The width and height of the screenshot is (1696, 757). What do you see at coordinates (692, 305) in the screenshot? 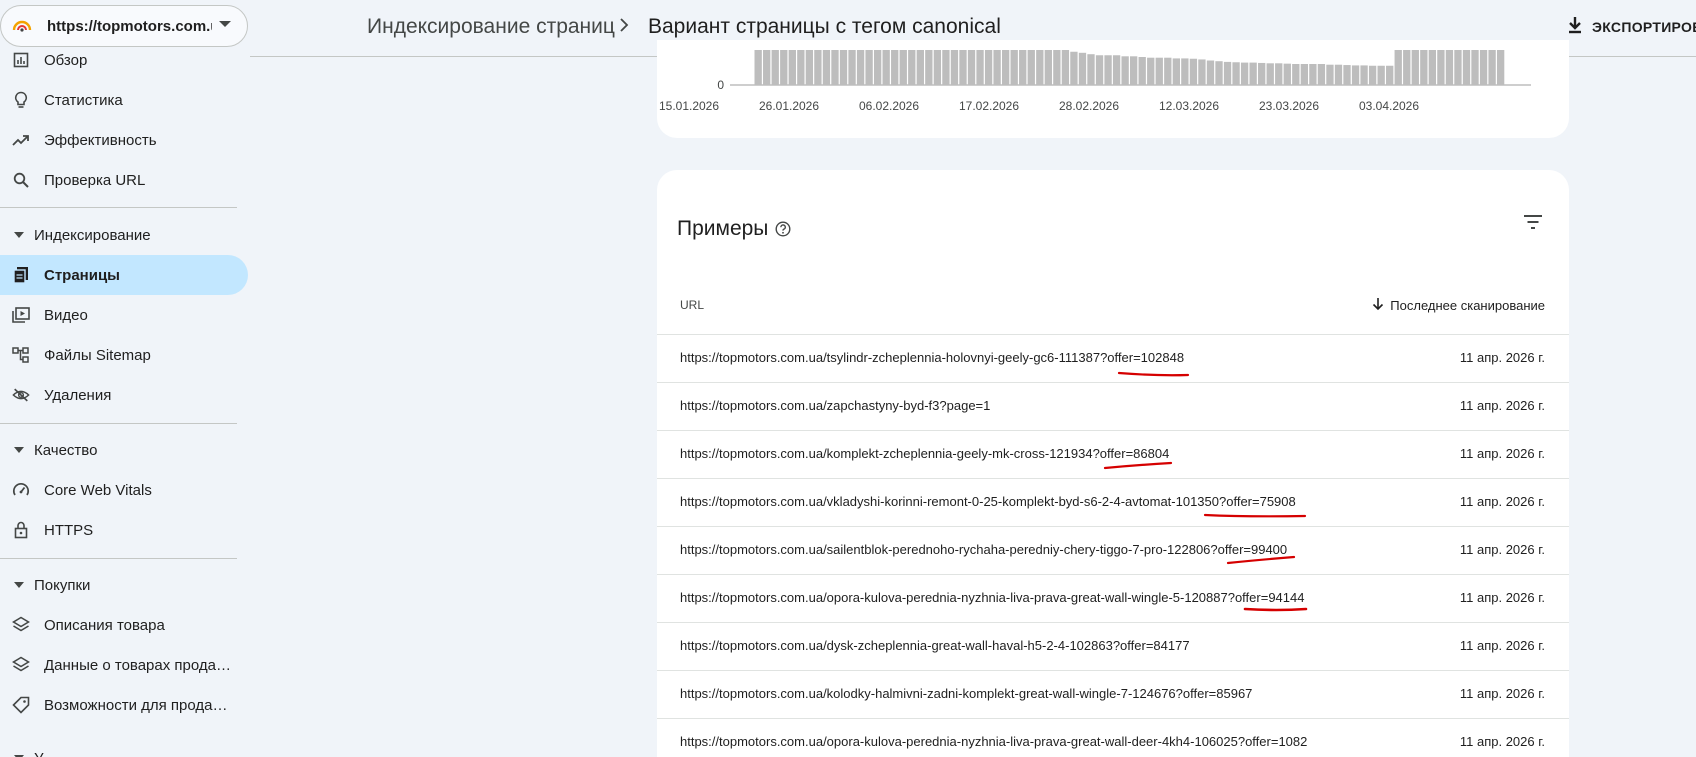
I see `column-header-url: URL` at bounding box center [692, 305].